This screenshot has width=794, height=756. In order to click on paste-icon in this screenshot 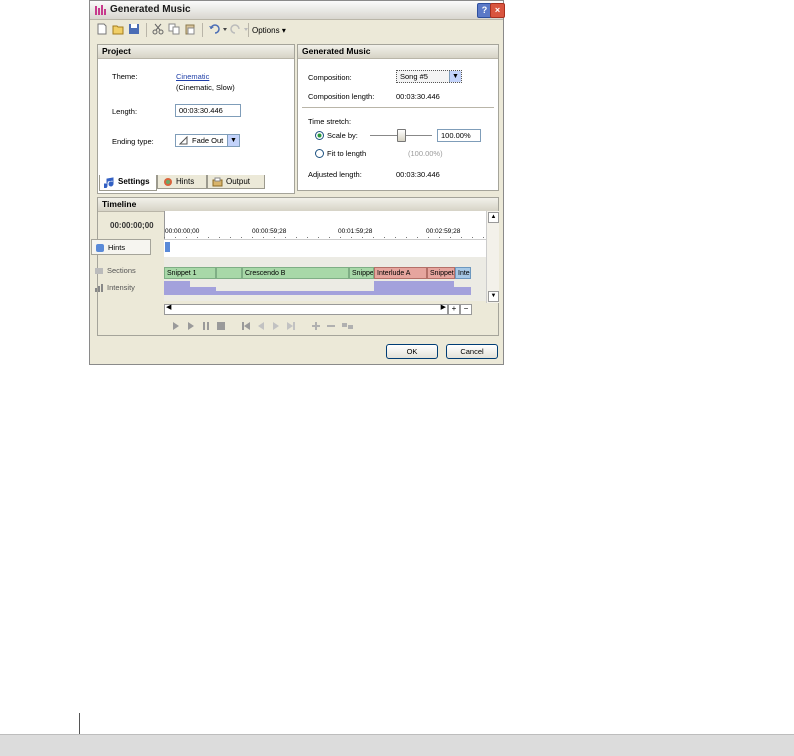, I will do `click(190, 29)`.